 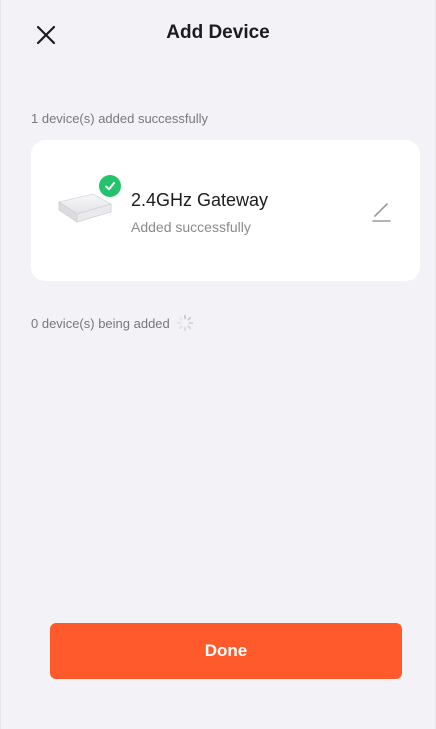 I want to click on adding-count-row: 0 device(s) being added, so click(x=112, y=323).